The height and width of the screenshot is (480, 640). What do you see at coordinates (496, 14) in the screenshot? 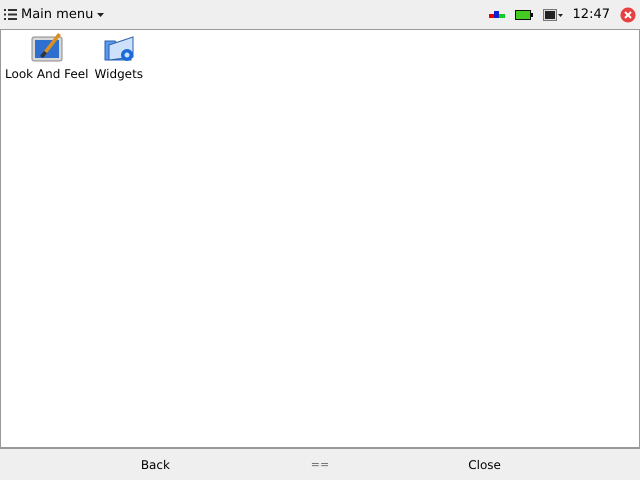
I see `color-bars-icon` at bounding box center [496, 14].